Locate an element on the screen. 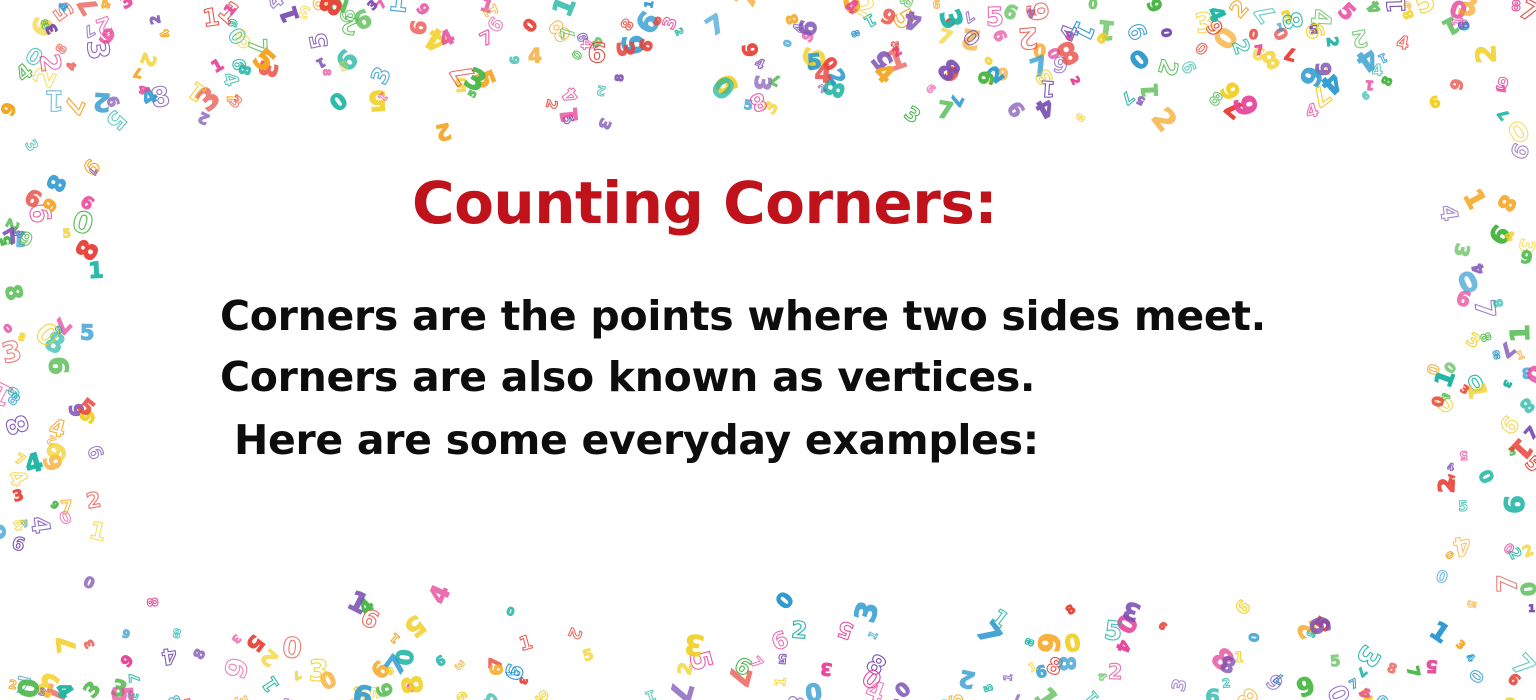 The image size is (1536, 700). slide-title: Counting Corners: is located at coordinates (705, 203).